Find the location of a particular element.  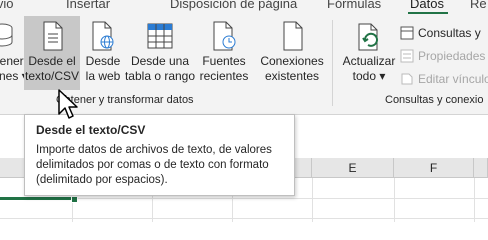

actualizar-todo-button: Actualizar todo ▾ is located at coordinates (369, 53).